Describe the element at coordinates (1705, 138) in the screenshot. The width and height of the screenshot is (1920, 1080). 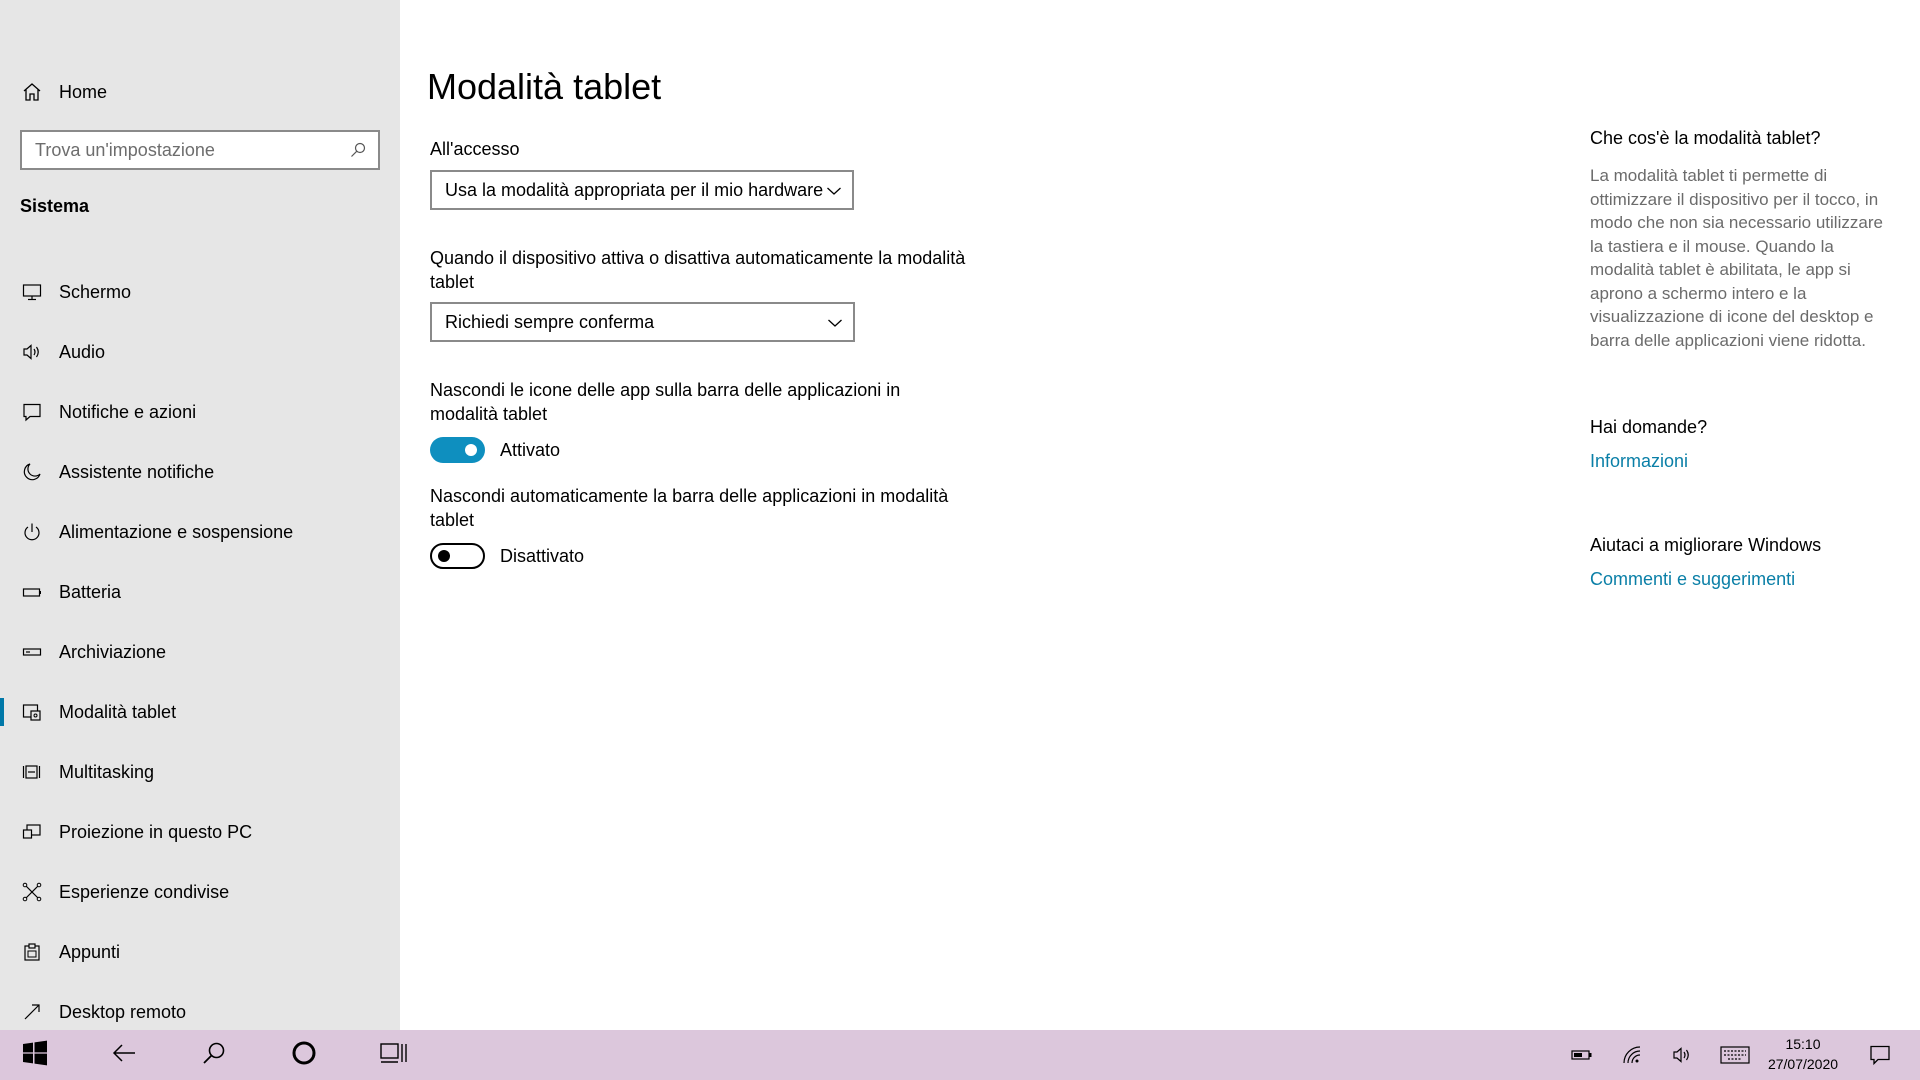
I see `what-is-heading: Che cos'è la modalità tablet?` at that location.